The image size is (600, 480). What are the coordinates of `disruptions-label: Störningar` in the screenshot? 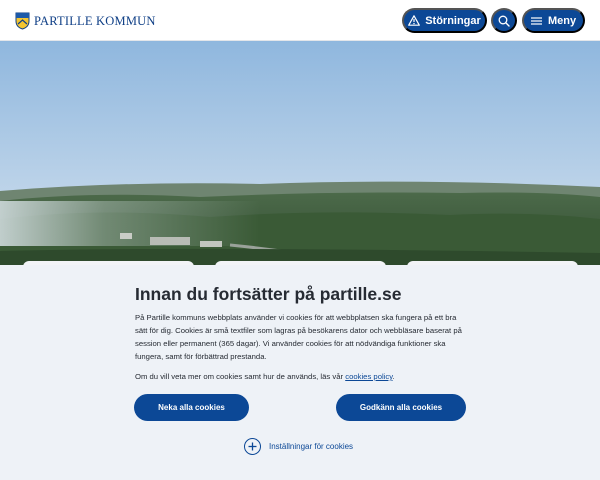 It's located at (453, 20).